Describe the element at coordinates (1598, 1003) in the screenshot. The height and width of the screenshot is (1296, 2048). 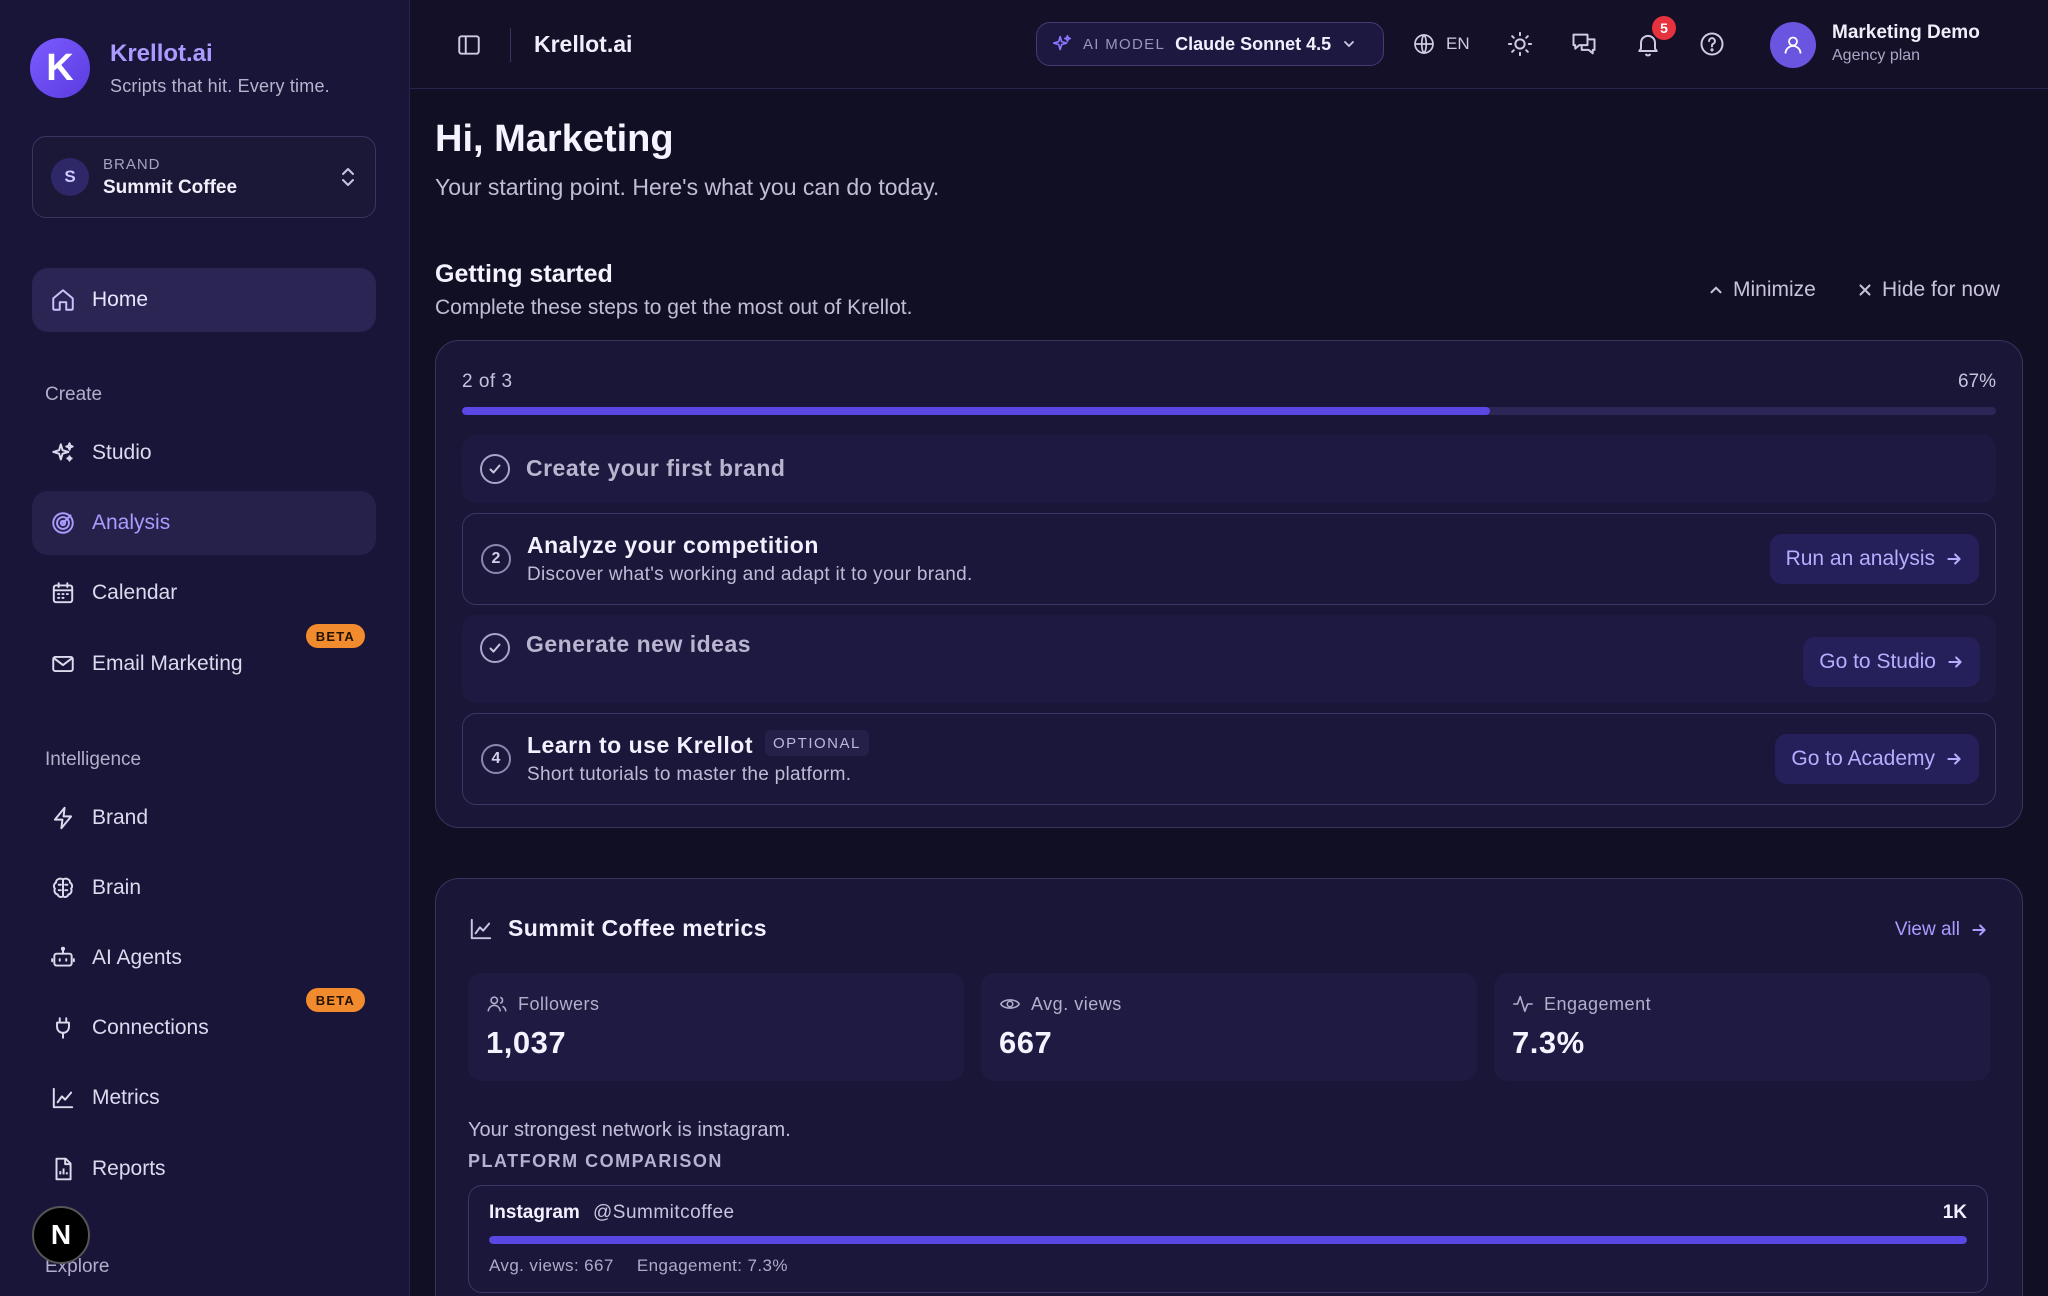
I see `stat-label: Engagement` at that location.